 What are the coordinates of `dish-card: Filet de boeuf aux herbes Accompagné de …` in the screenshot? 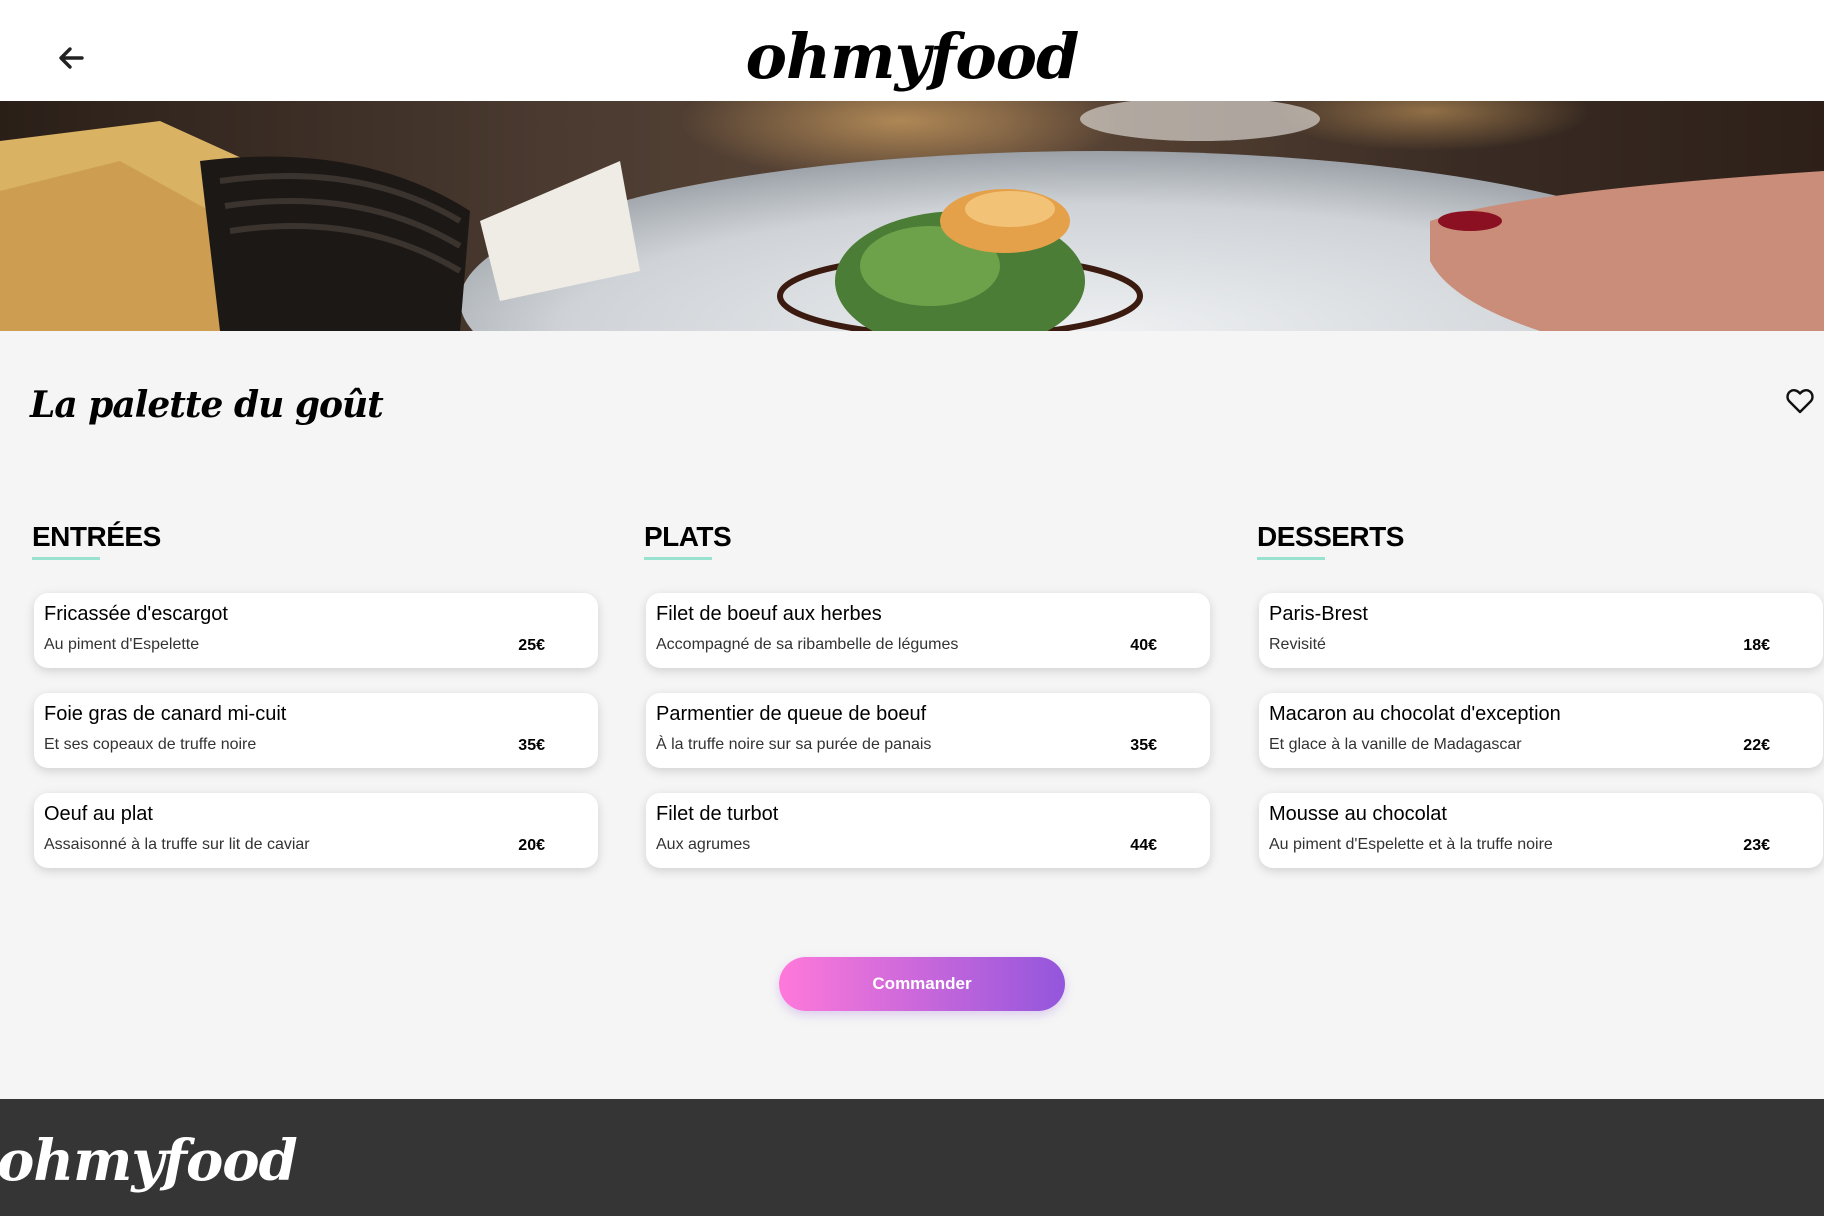 It's located at (928, 630).